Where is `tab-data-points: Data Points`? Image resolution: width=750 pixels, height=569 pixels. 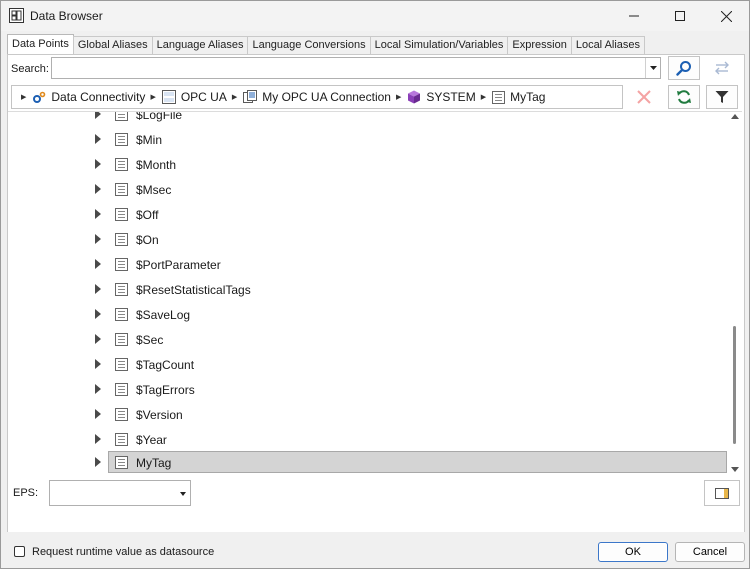
tab-data-points: Data Points is located at coordinates (40, 44).